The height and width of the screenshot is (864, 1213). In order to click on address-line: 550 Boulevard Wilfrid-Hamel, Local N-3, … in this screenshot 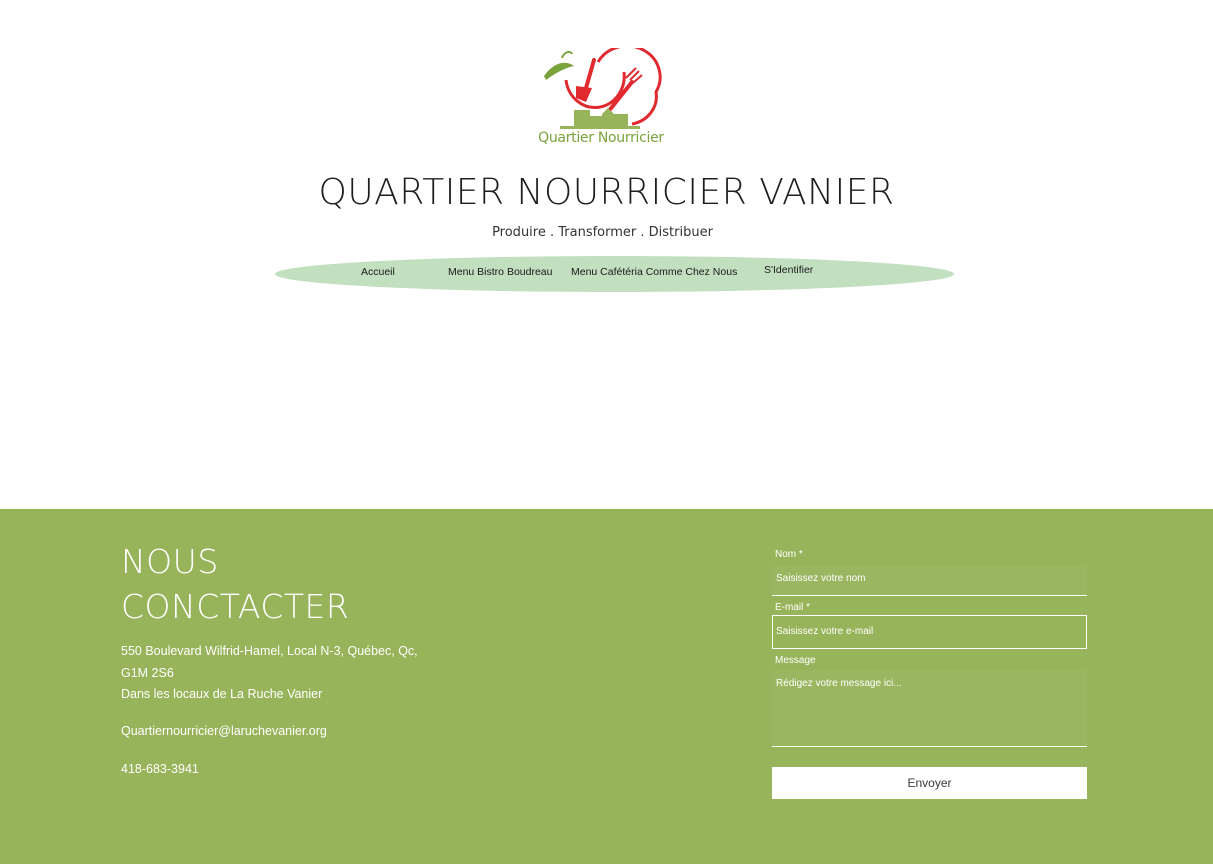, I will do `click(269, 651)`.